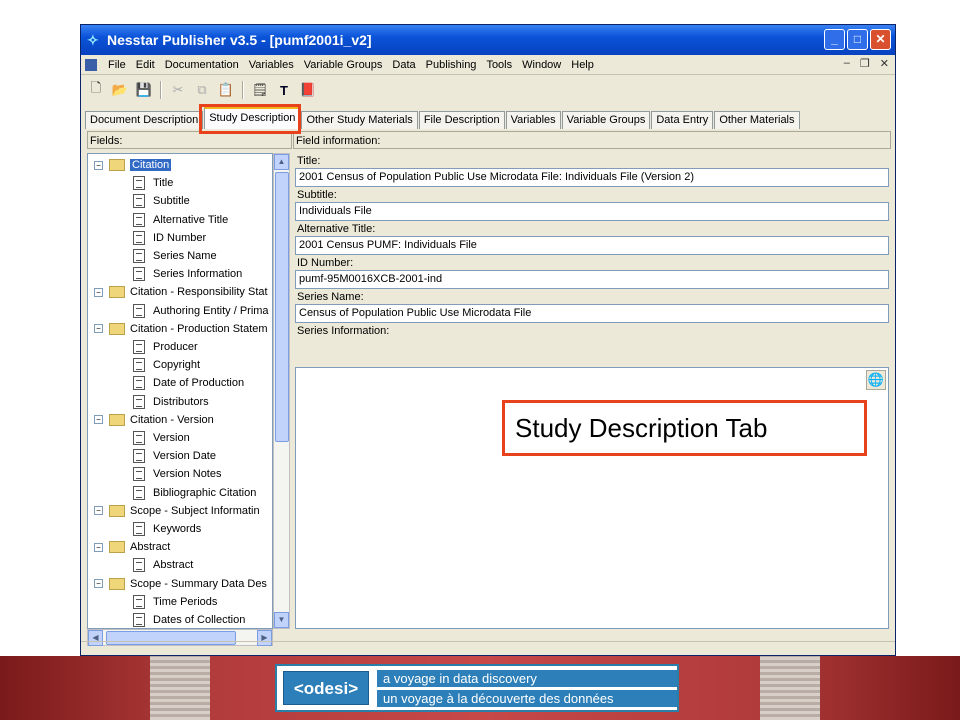 This screenshot has width=960, height=720. What do you see at coordinates (91, 64) in the screenshot?
I see `document-icon` at bounding box center [91, 64].